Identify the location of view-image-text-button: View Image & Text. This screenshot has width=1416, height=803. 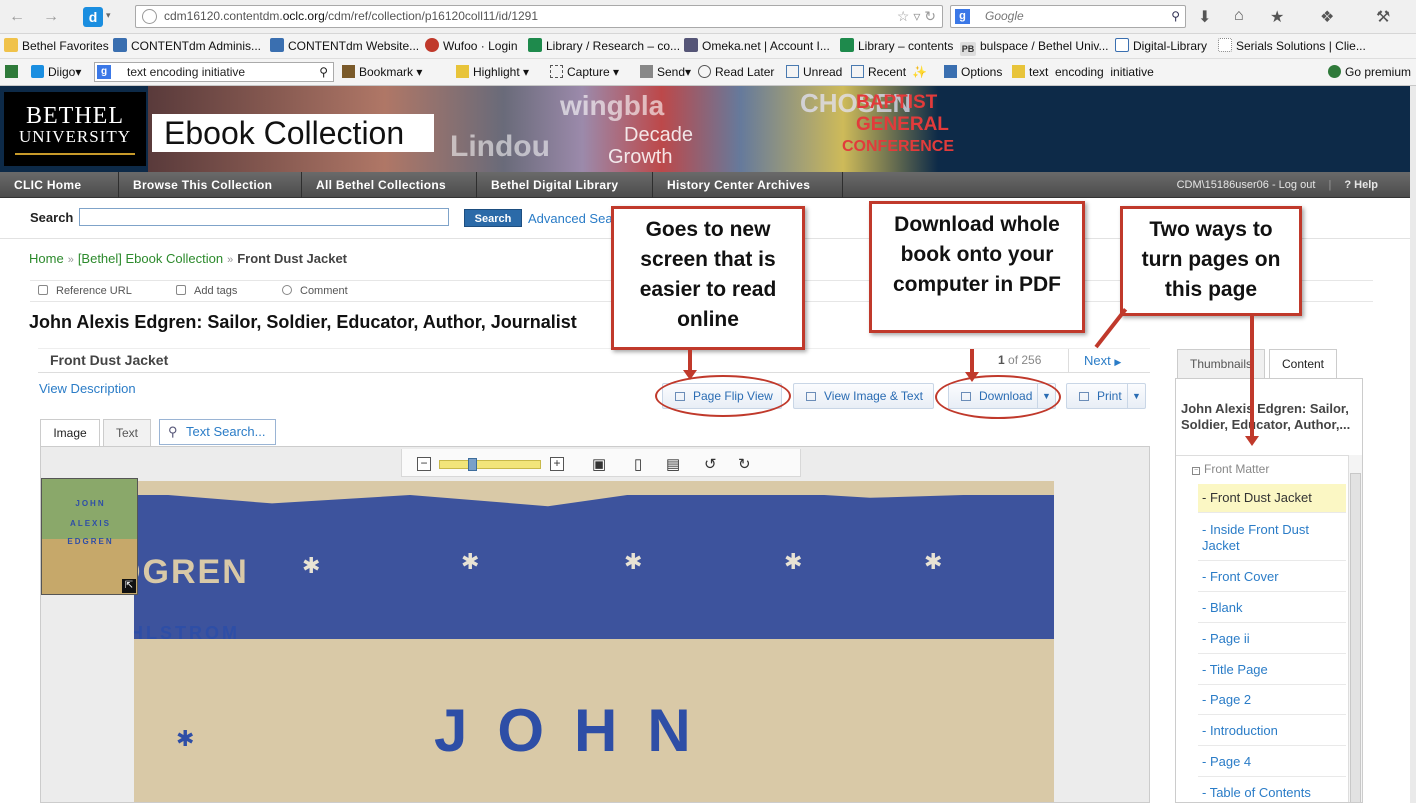
(863, 396).